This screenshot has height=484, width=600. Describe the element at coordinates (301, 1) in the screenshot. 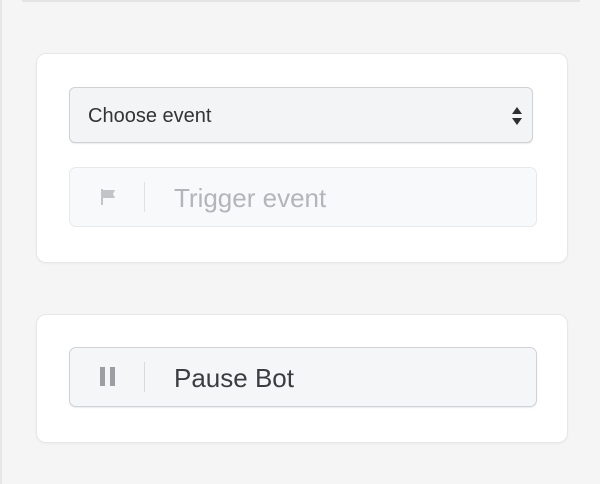

I see `top-divider` at that location.